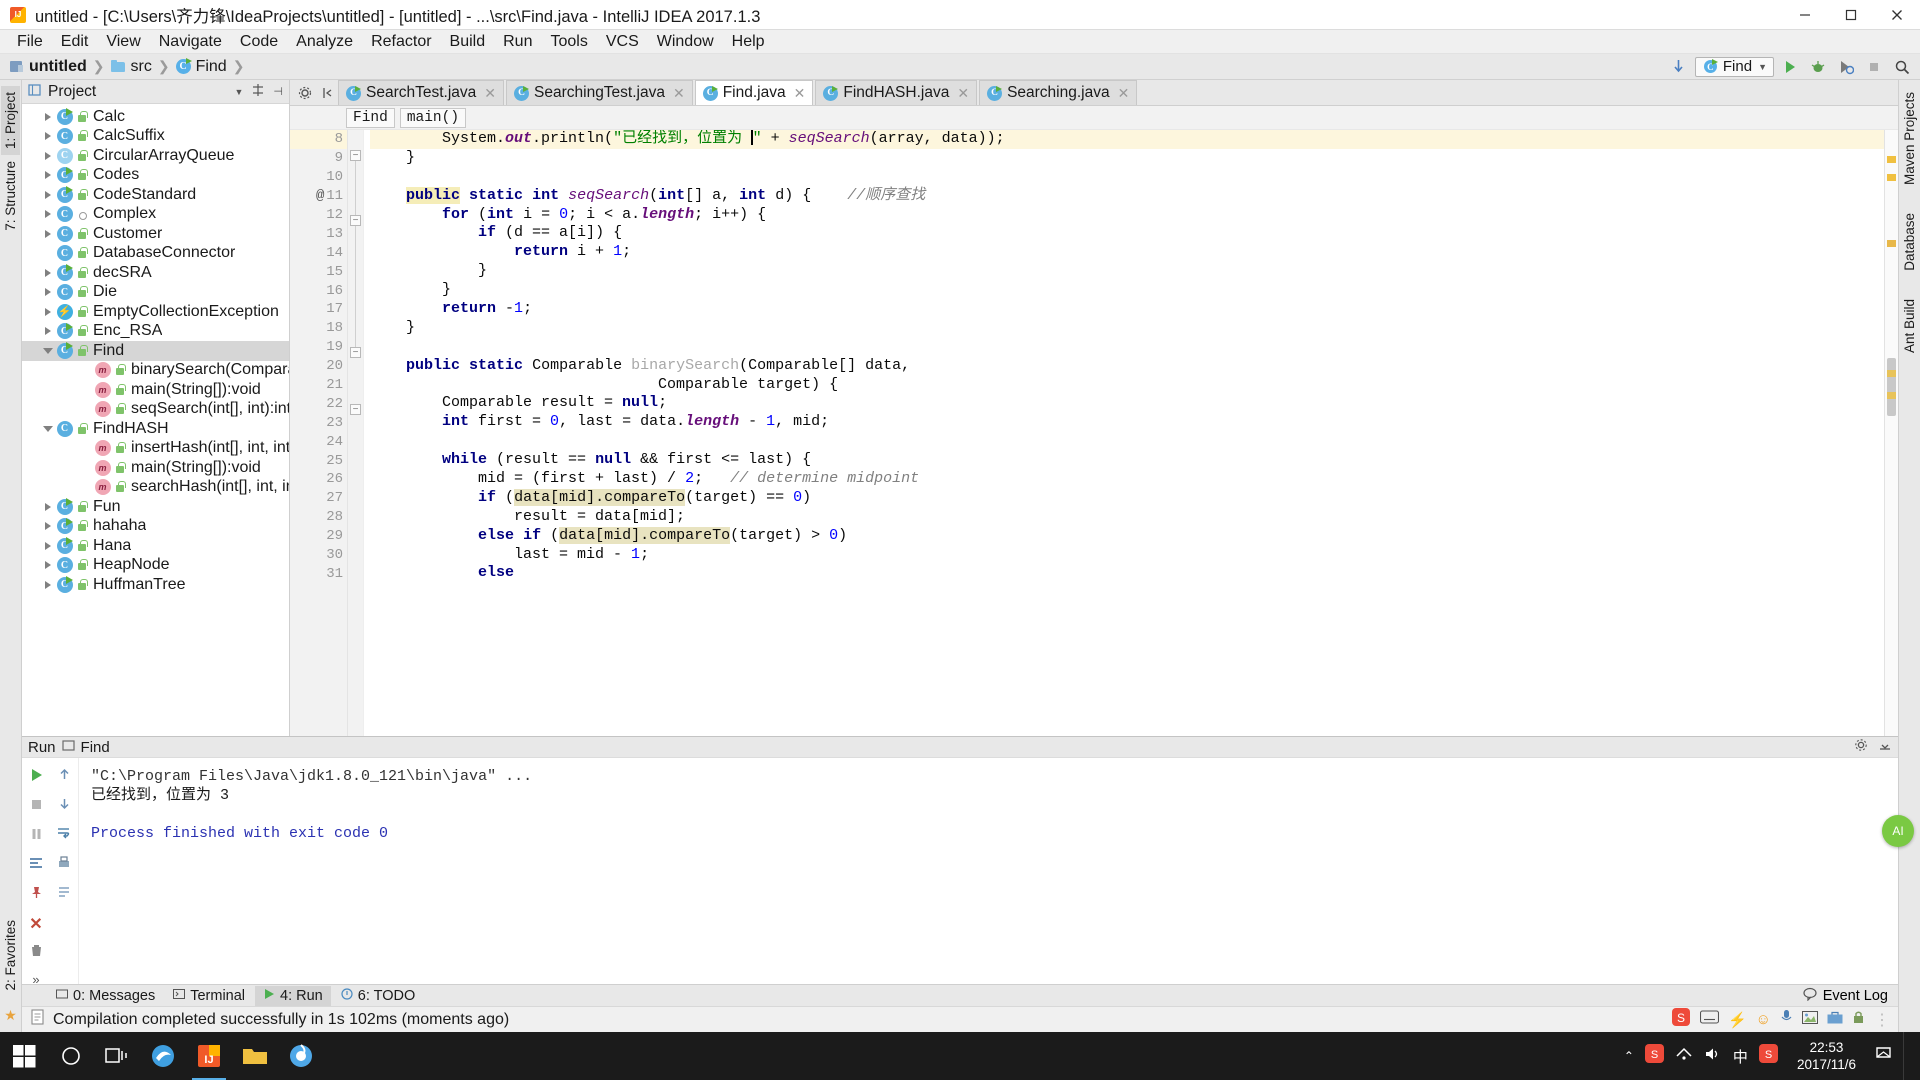  What do you see at coordinates (1127, 555) in the screenshot?
I see `code-line: last = mid - 1;` at bounding box center [1127, 555].